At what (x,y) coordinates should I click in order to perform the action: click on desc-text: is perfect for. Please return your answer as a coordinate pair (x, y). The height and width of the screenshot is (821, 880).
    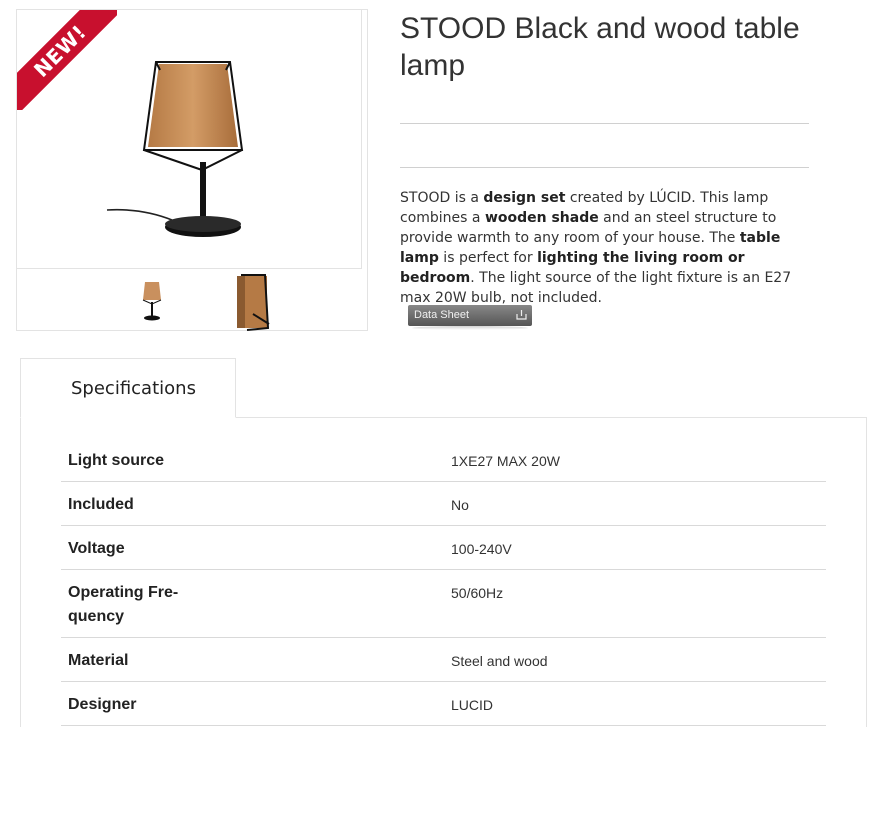
    Looking at the image, I should click on (488, 258).